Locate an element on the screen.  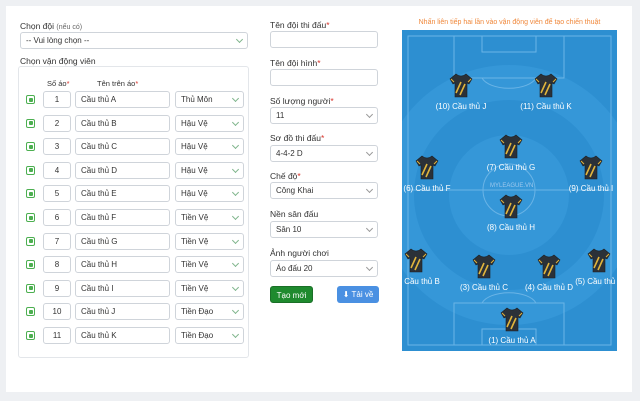
field-player: (2) Cầu thủ B is located at coordinates (416, 268).